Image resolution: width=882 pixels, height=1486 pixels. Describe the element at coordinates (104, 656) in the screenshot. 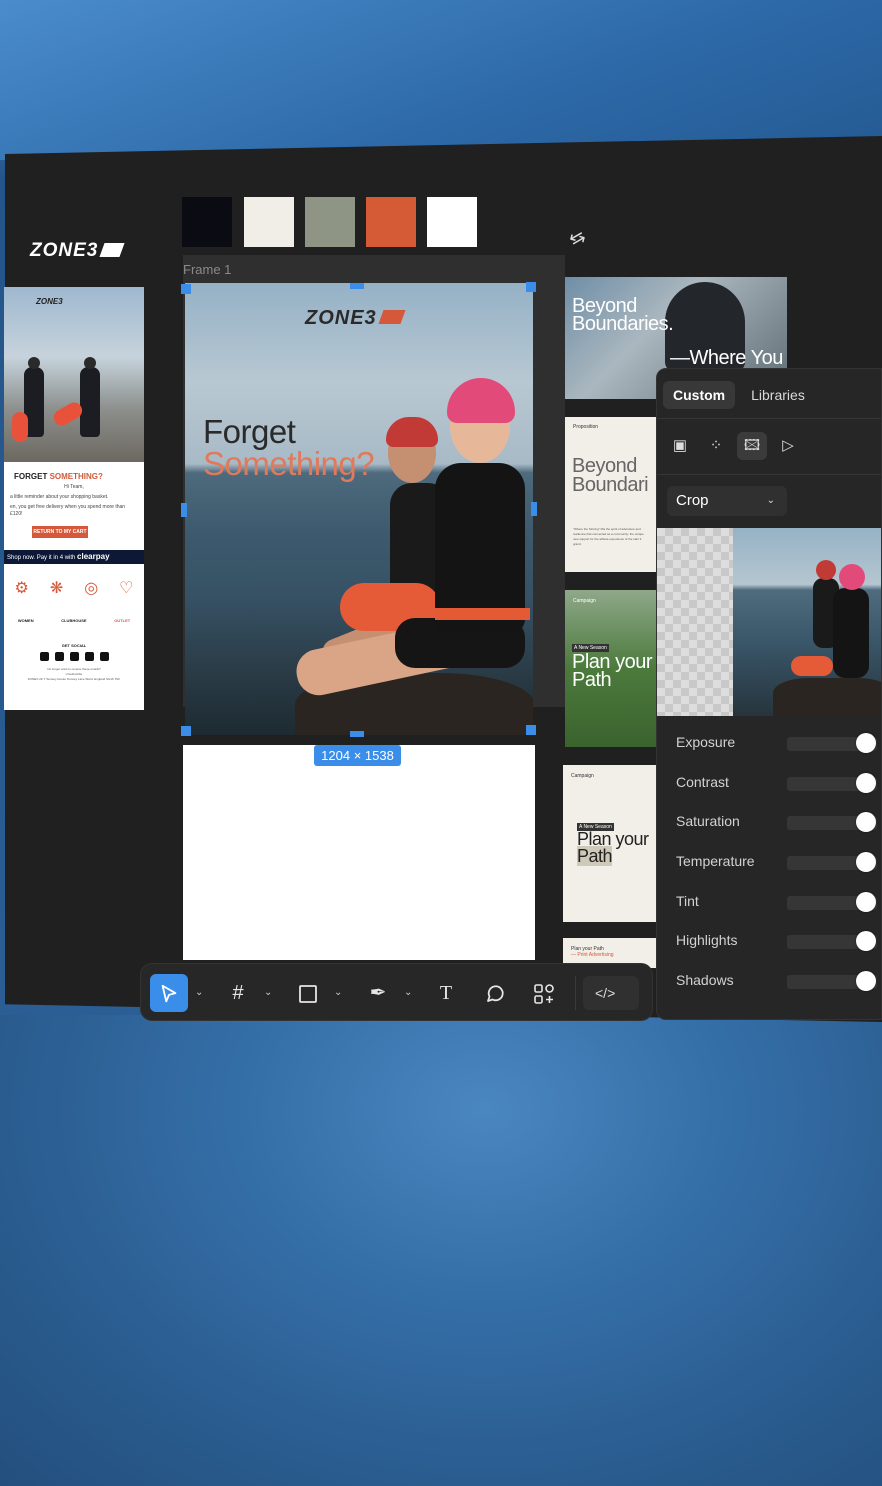

I see `strava-icon` at that location.